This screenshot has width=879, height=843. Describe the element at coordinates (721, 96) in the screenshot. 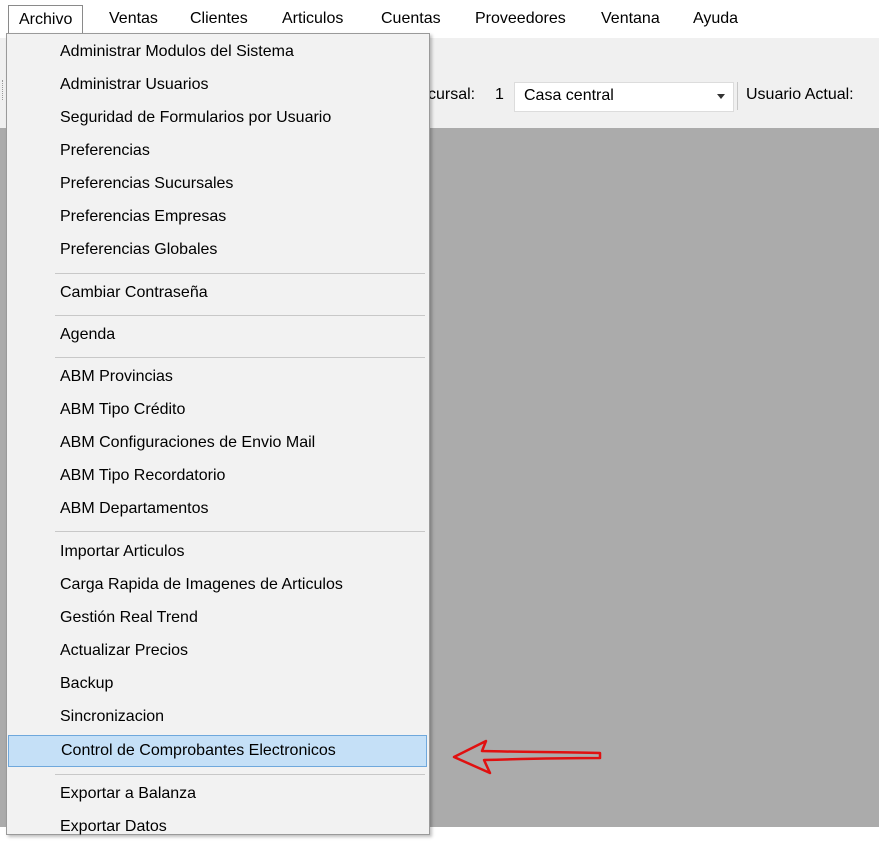

I see `chevron-down-icon` at that location.